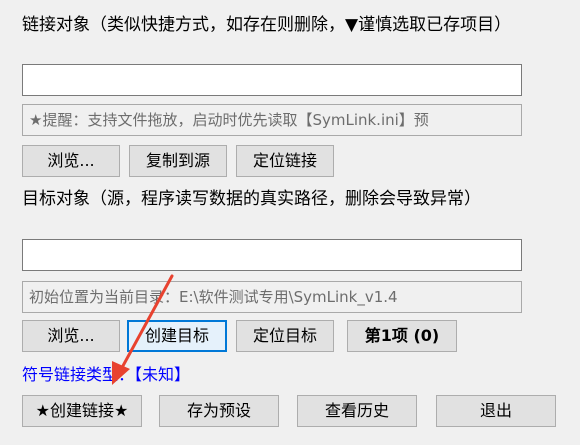 This screenshot has width=580, height=445. What do you see at coordinates (82, 411) in the screenshot?
I see `create-link-button: ★创建链接★` at bounding box center [82, 411].